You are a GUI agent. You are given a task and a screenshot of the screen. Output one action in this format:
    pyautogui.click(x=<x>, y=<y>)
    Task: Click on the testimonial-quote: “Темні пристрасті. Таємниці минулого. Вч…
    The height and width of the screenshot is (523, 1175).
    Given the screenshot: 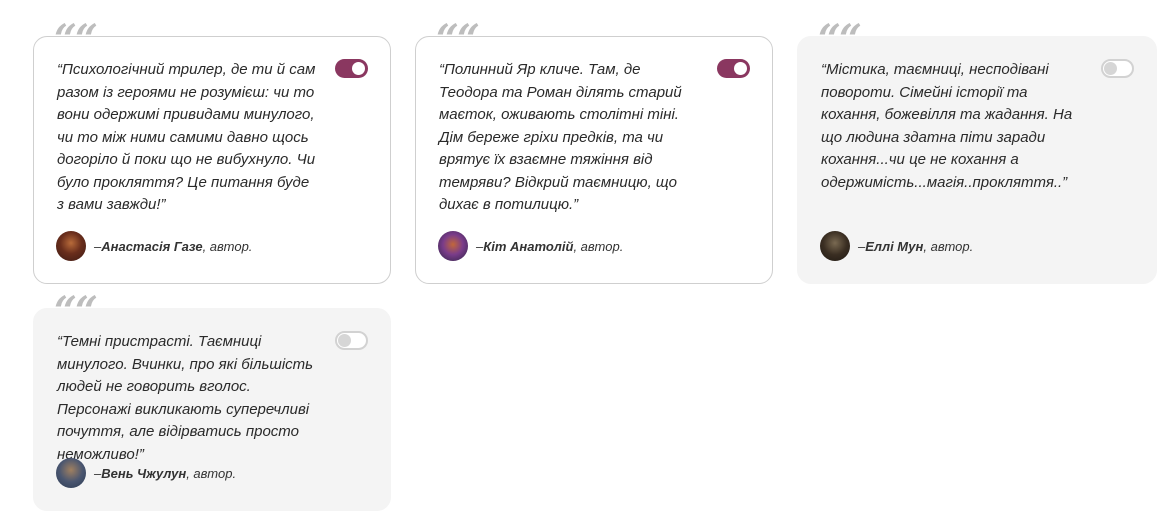 What is the action you would take?
    pyautogui.click(x=185, y=398)
    